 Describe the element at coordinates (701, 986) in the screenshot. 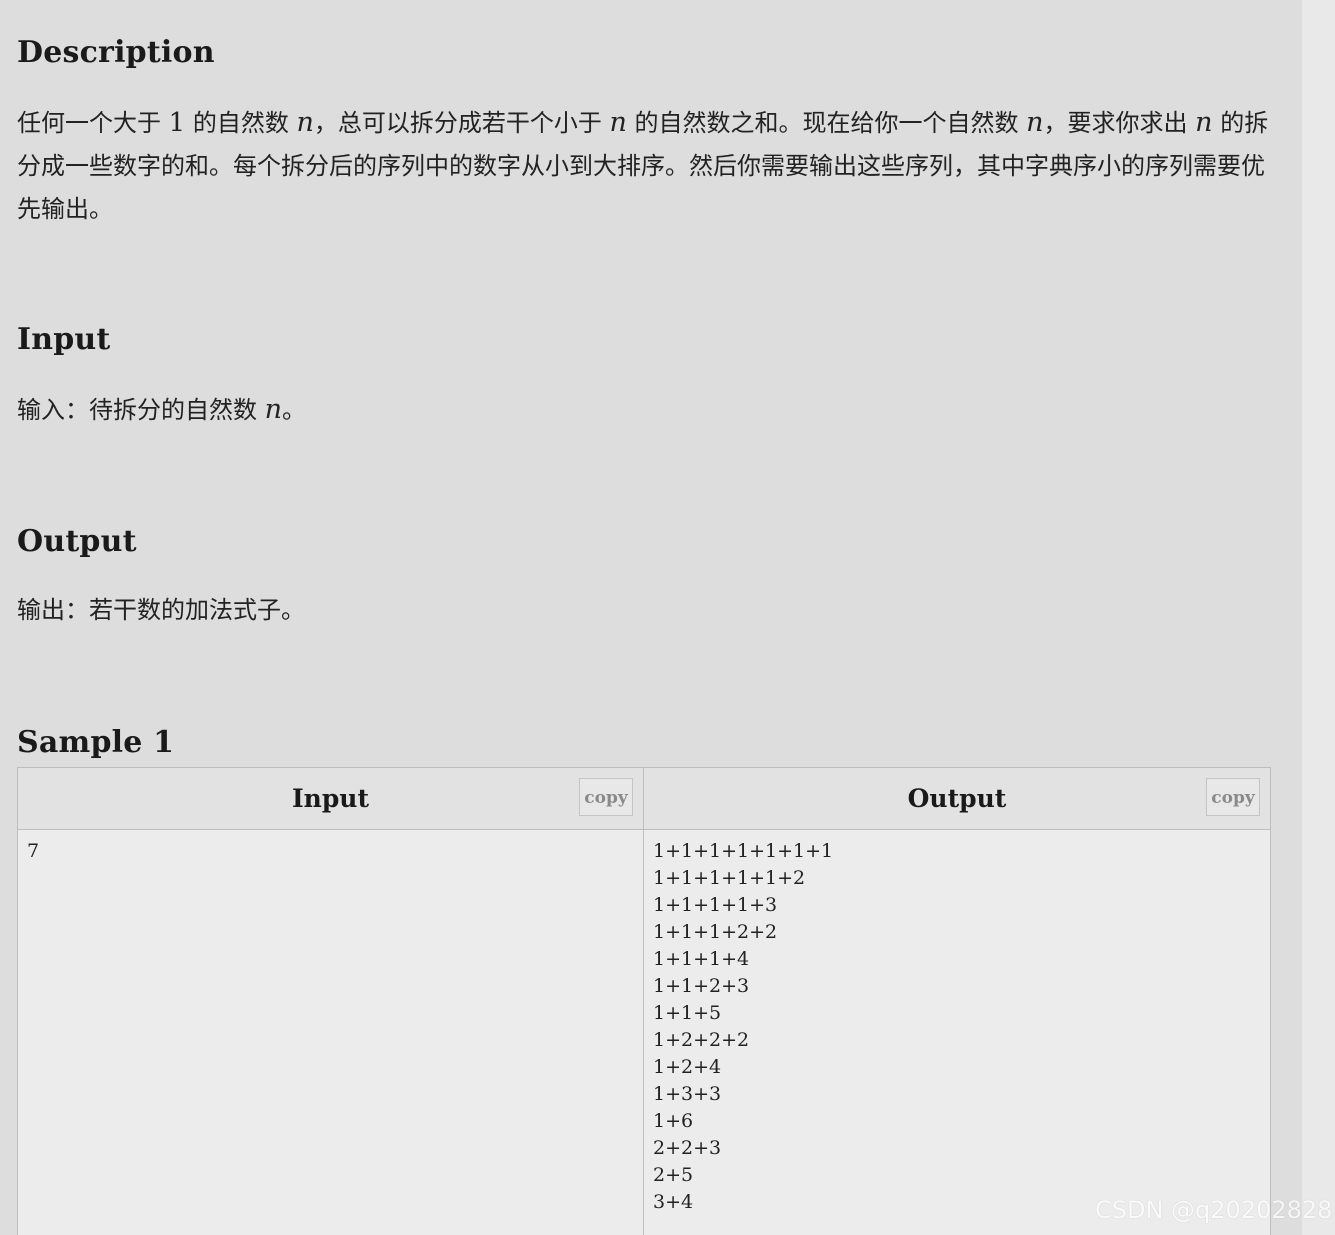

I see `sample-output-line: 1+1+2+3` at that location.